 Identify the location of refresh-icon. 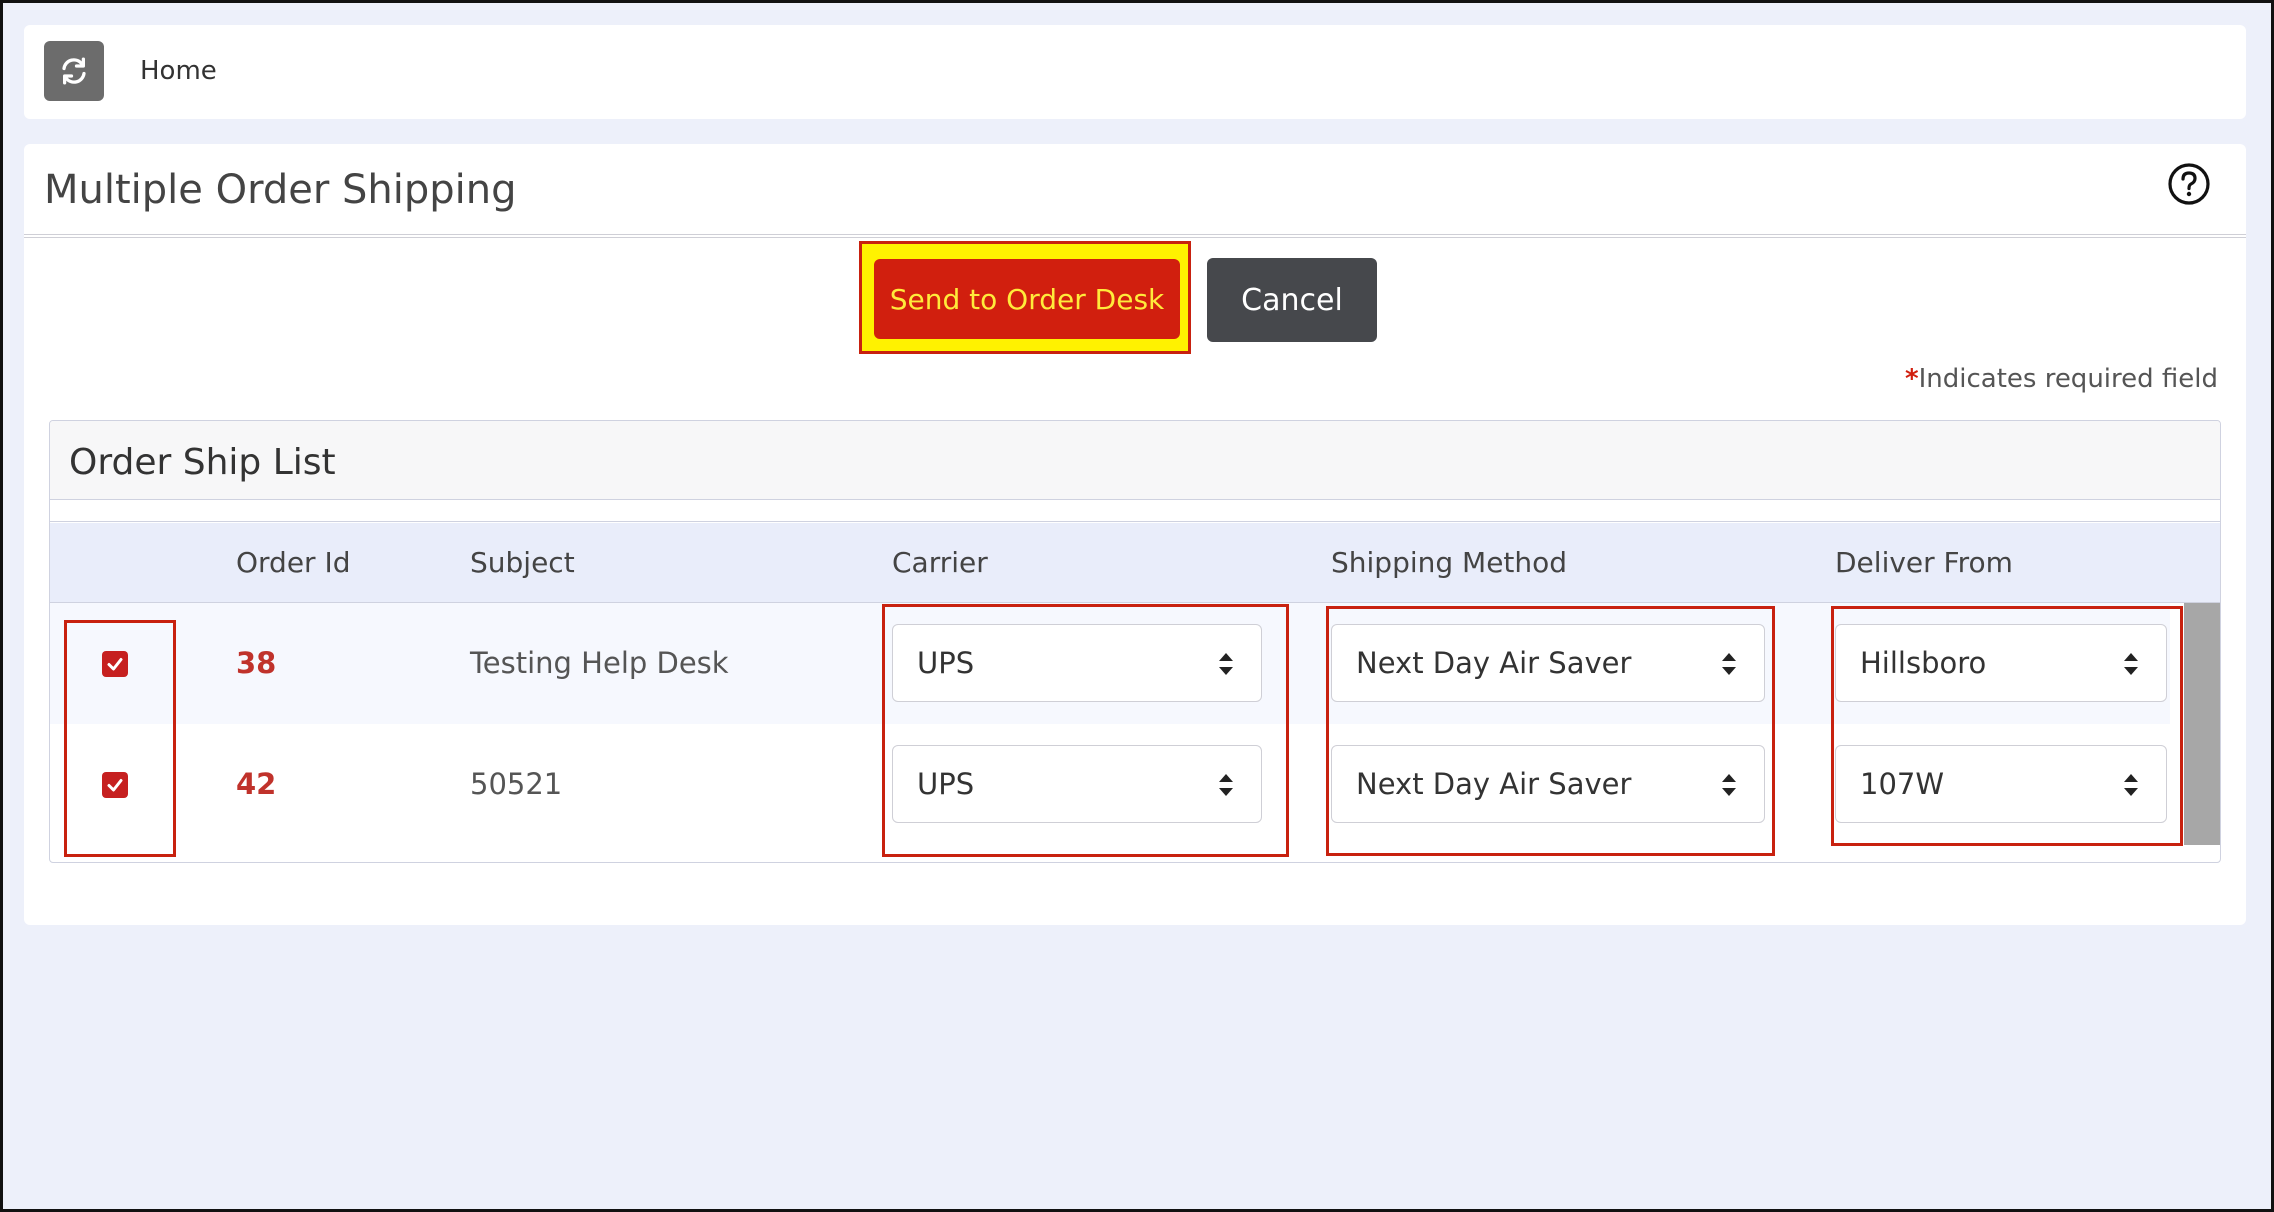
(74, 71).